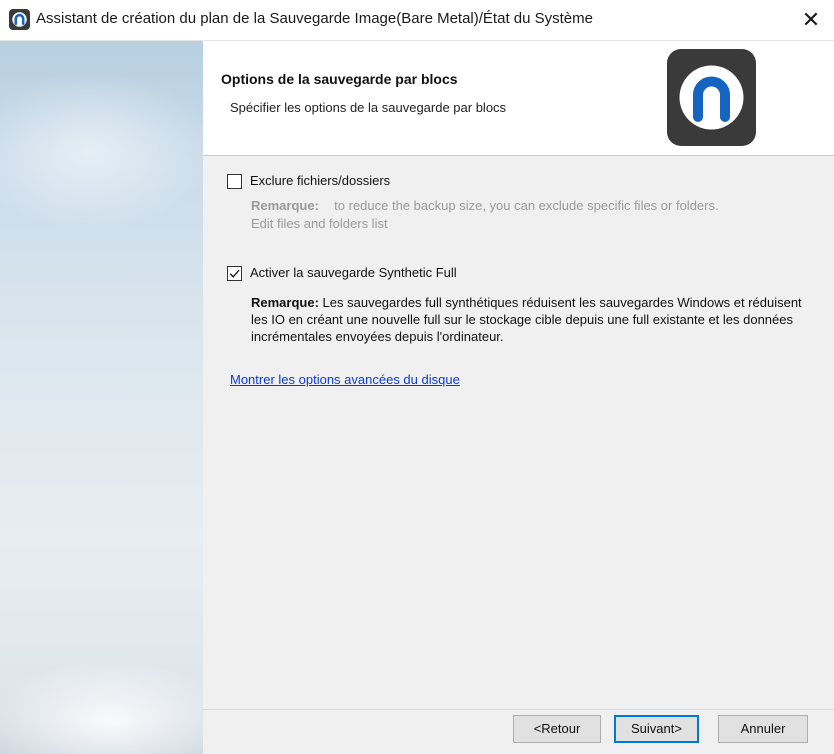  I want to click on edit-files-link: Edit files and folders list, so click(319, 223).